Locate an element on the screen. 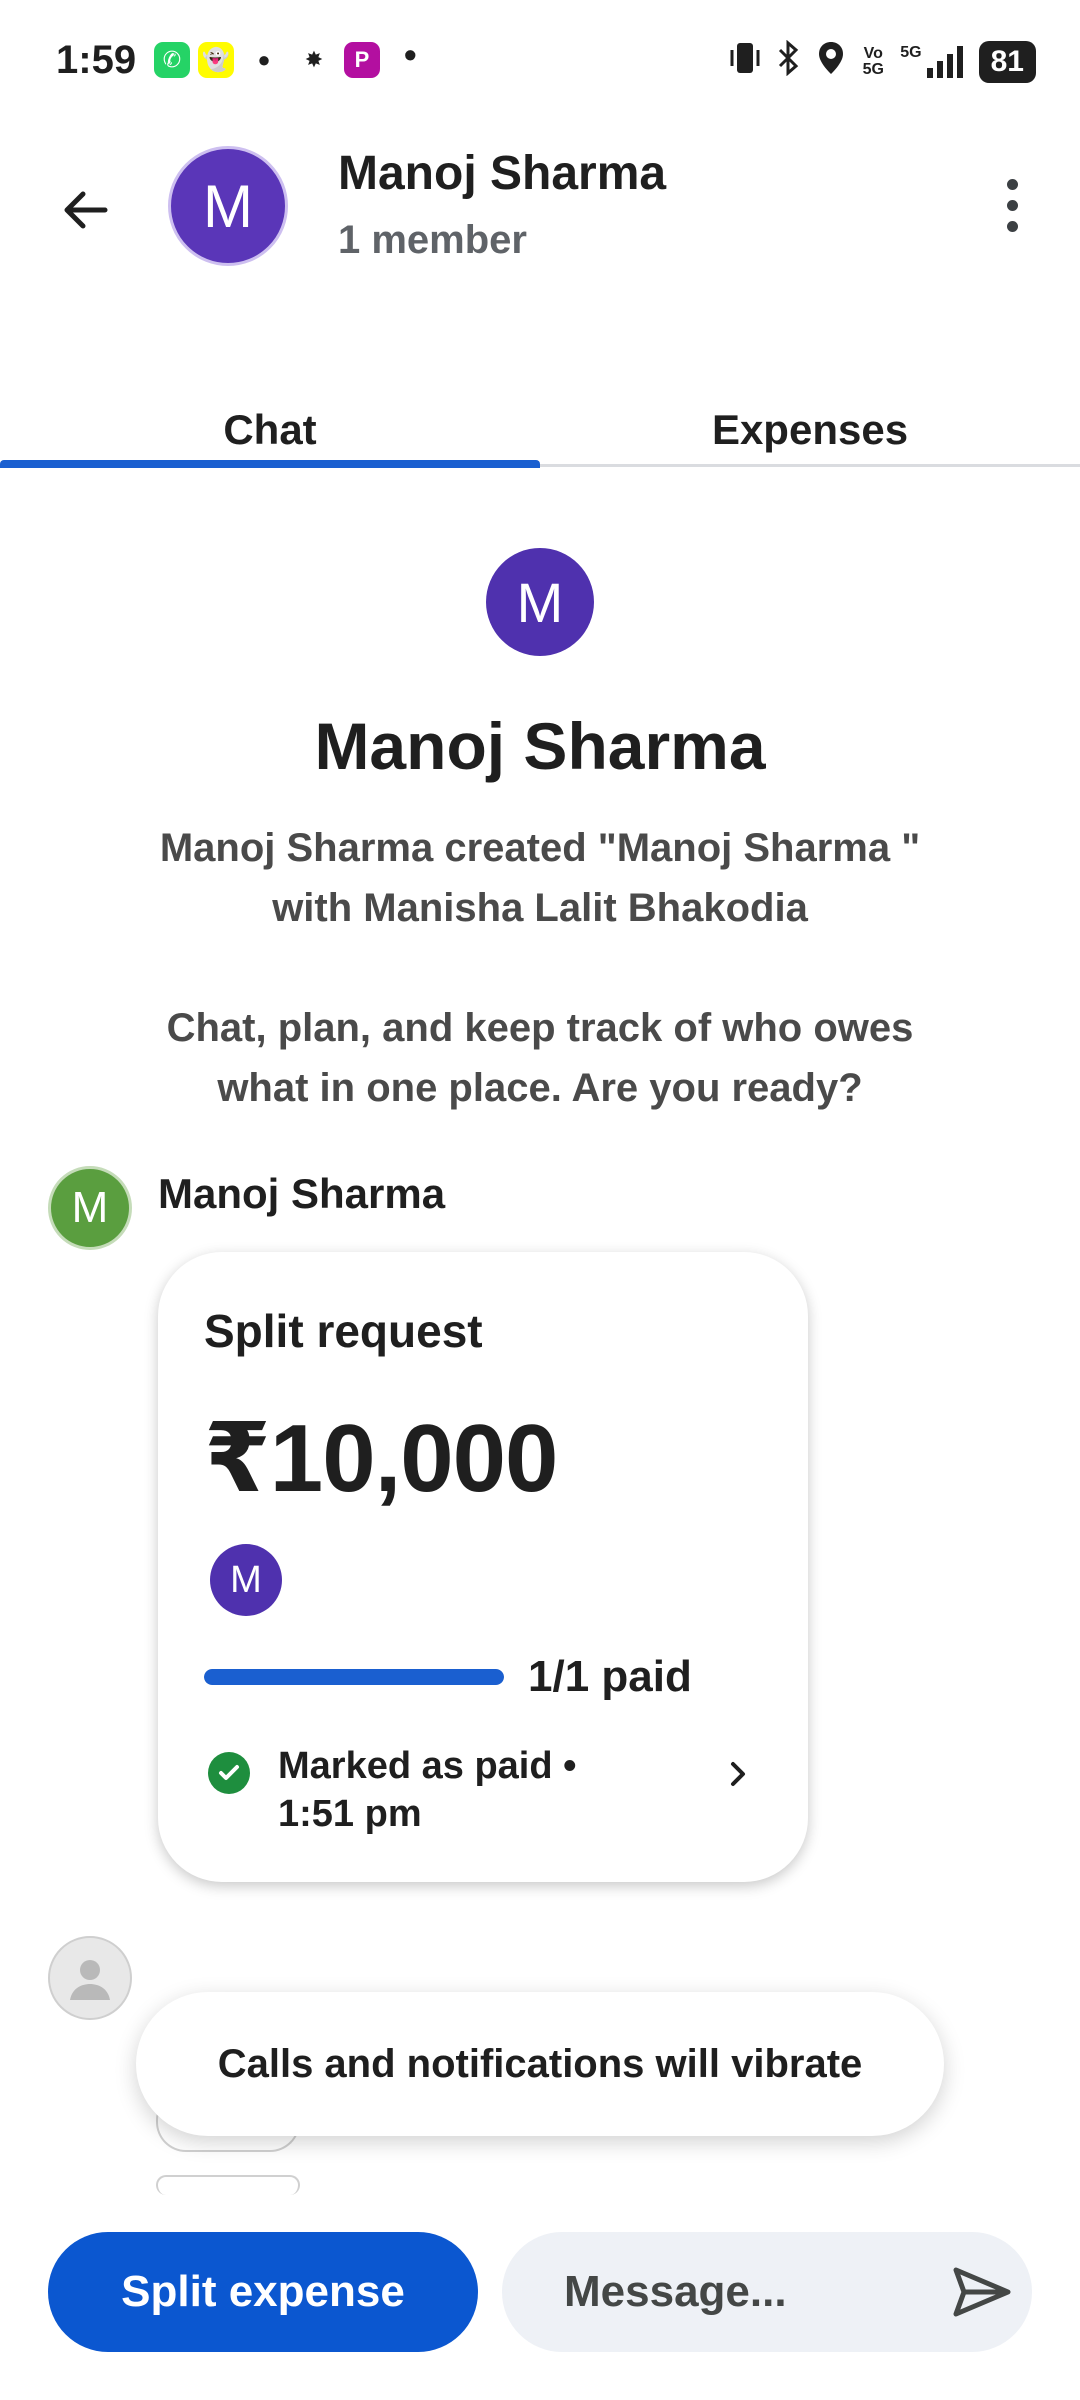  network-type-label: 5G is located at coordinates (911, 52).